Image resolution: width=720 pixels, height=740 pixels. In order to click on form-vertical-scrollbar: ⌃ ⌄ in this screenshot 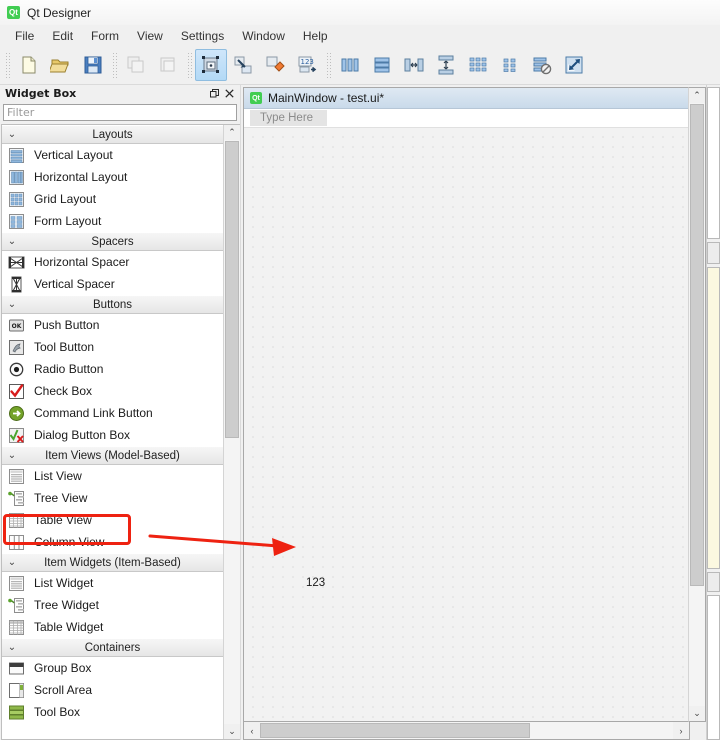, I will do `click(697, 404)`.